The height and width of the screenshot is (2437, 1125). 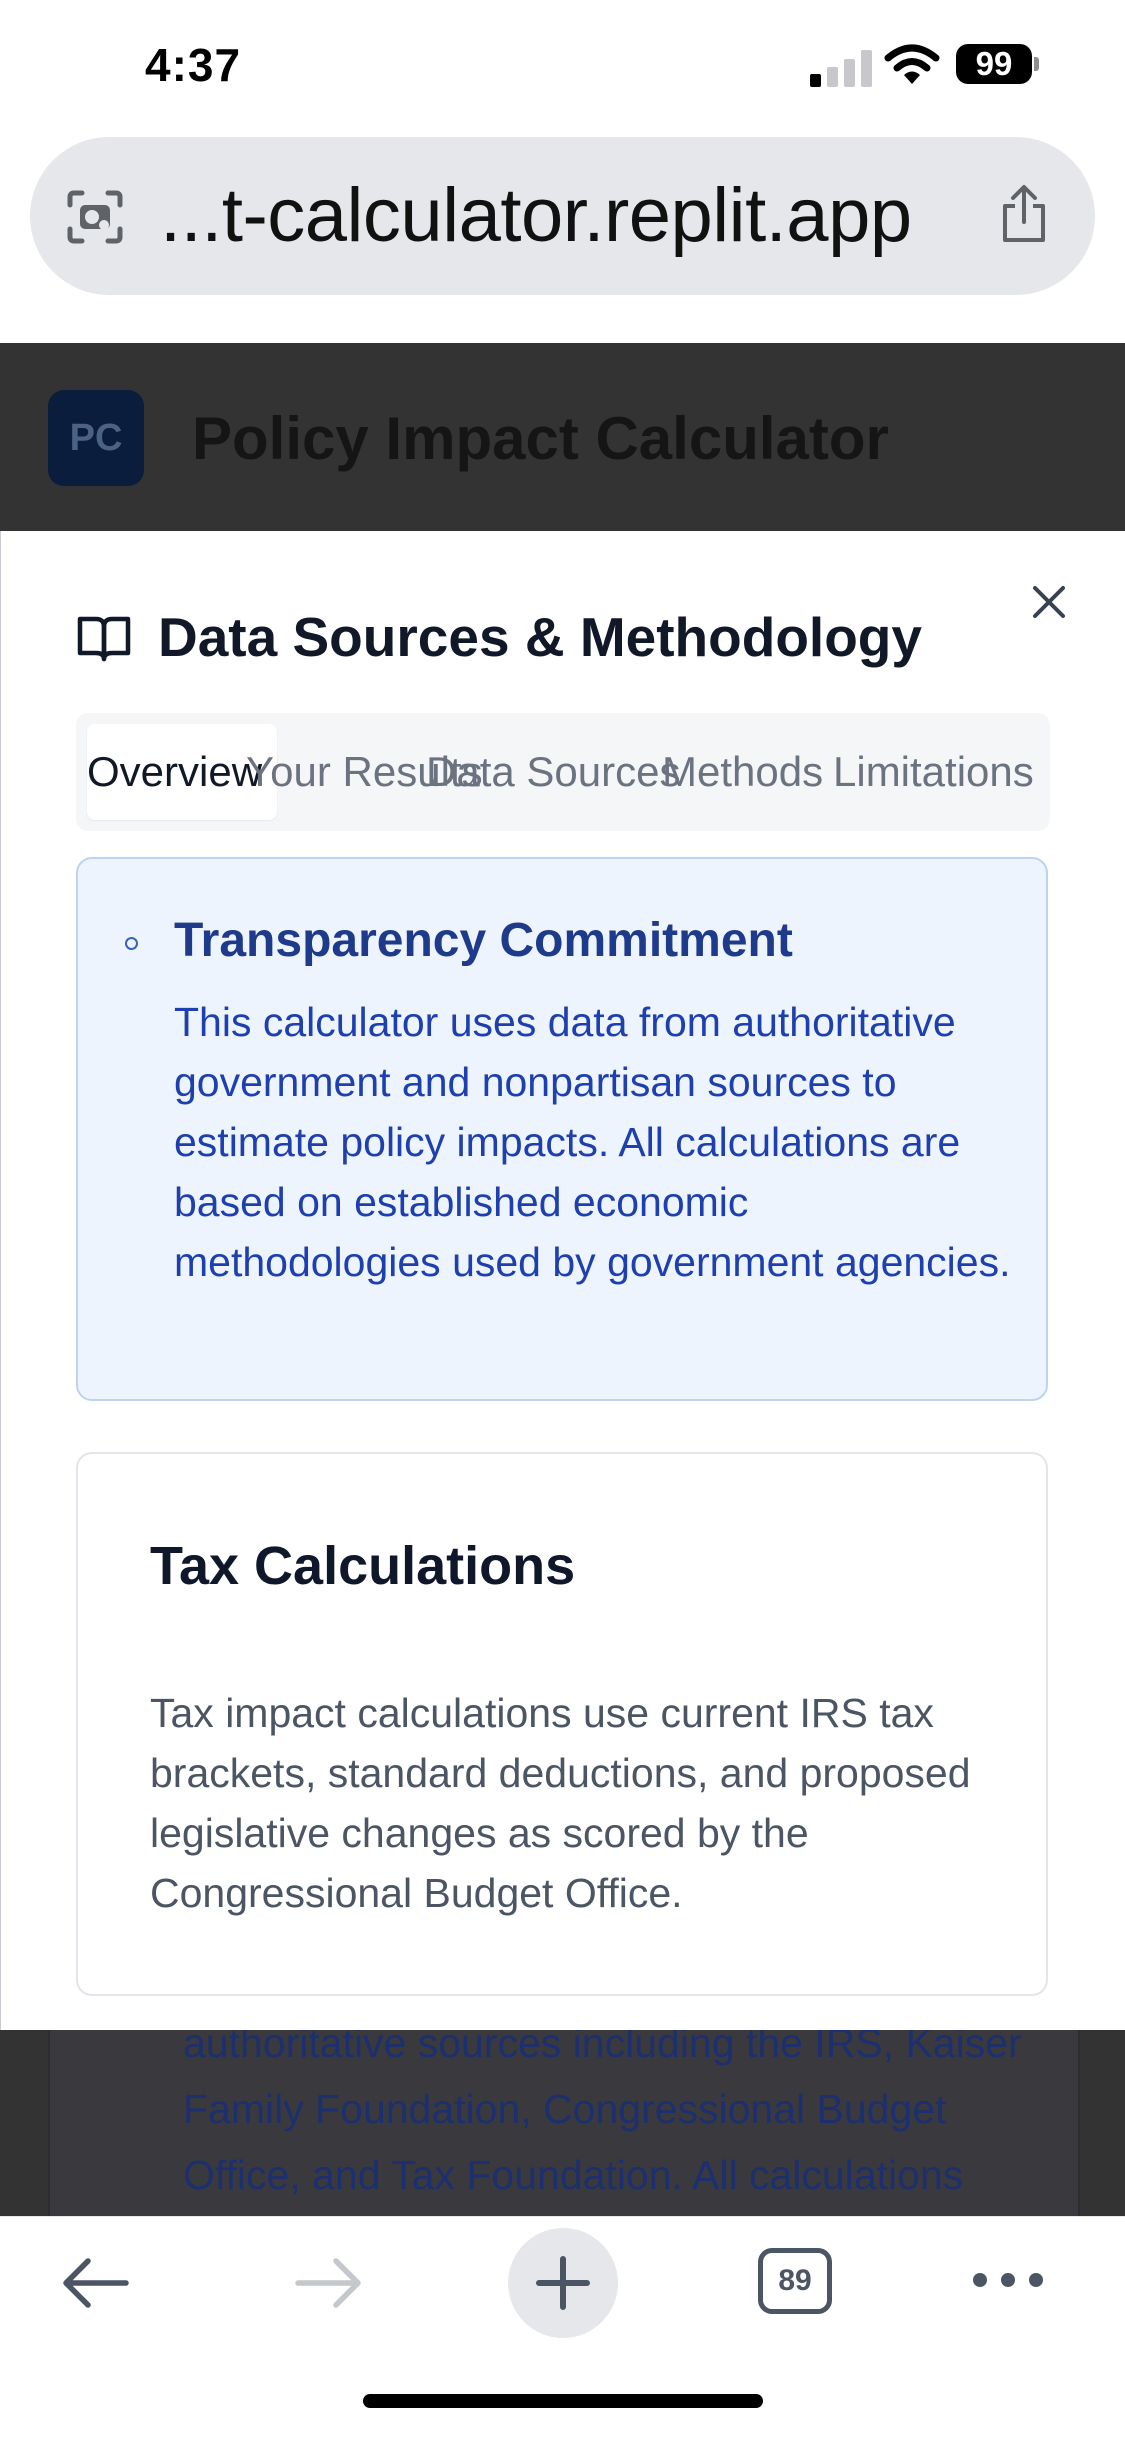 What do you see at coordinates (131, 943) in the screenshot?
I see `info-bullet-icon` at bounding box center [131, 943].